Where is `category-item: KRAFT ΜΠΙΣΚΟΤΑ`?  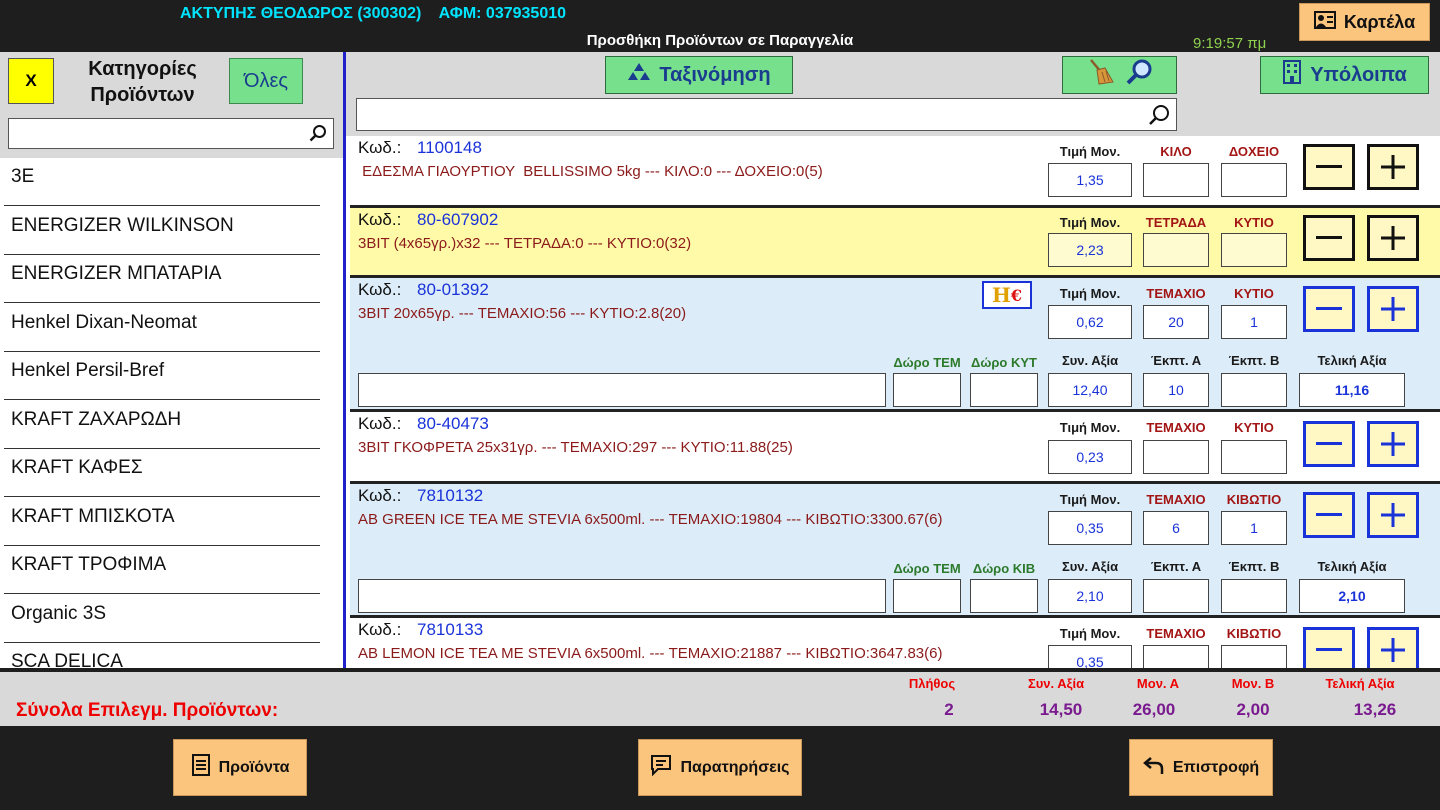 category-item: KRAFT ΜΠΙΣΚΟΤΑ is located at coordinates (162, 522).